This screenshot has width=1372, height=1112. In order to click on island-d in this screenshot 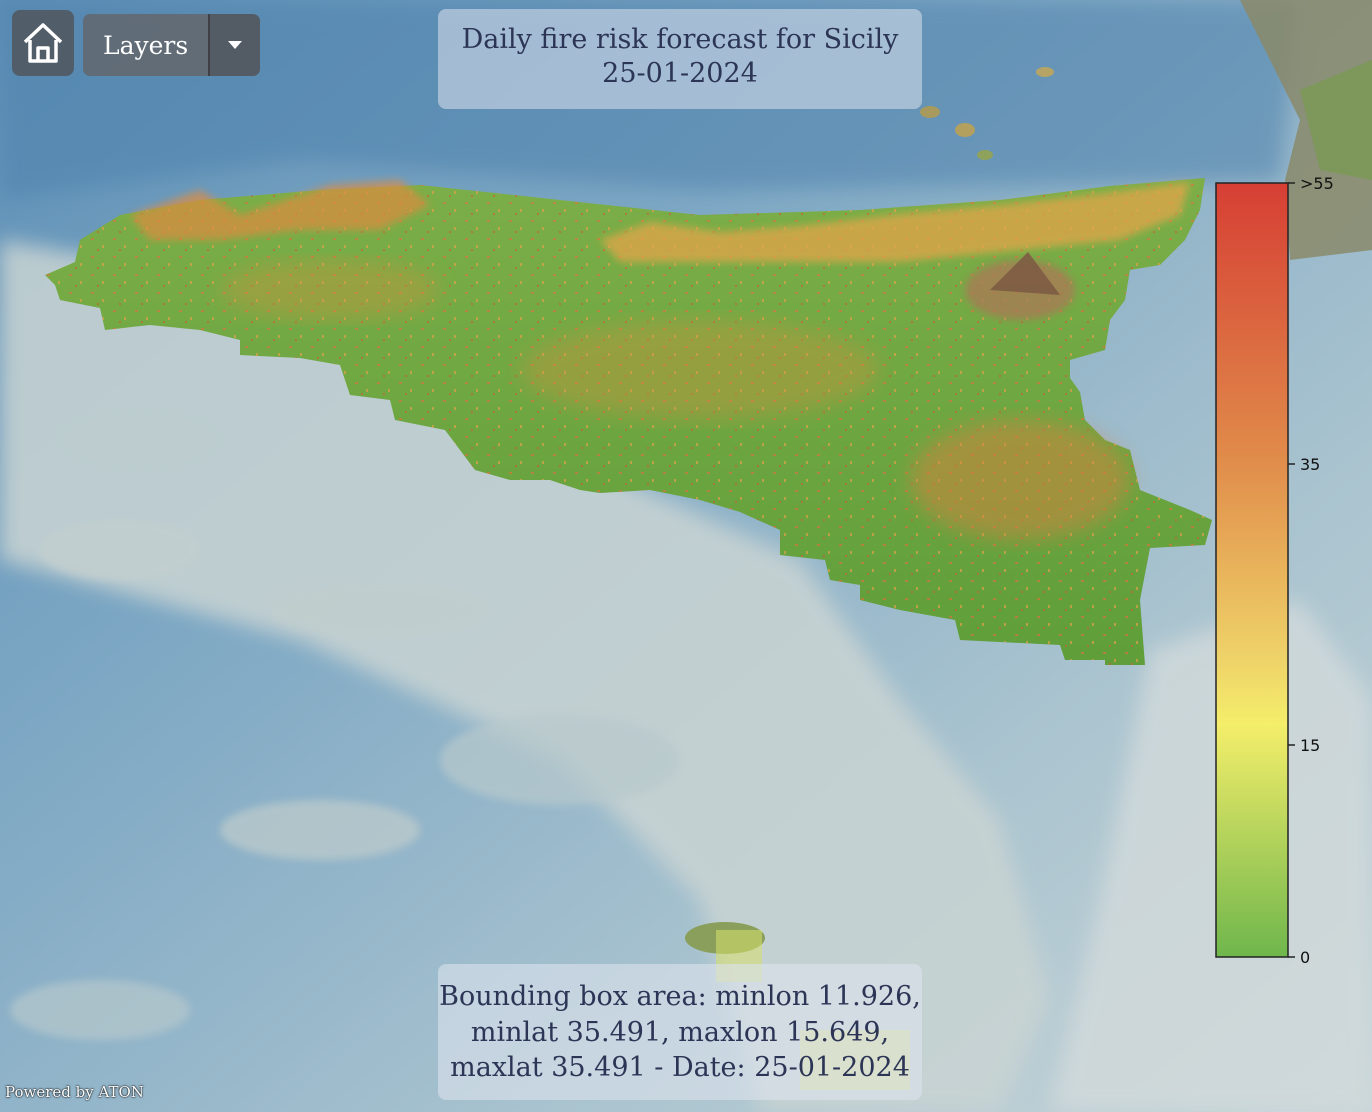, I will do `click(985, 155)`.